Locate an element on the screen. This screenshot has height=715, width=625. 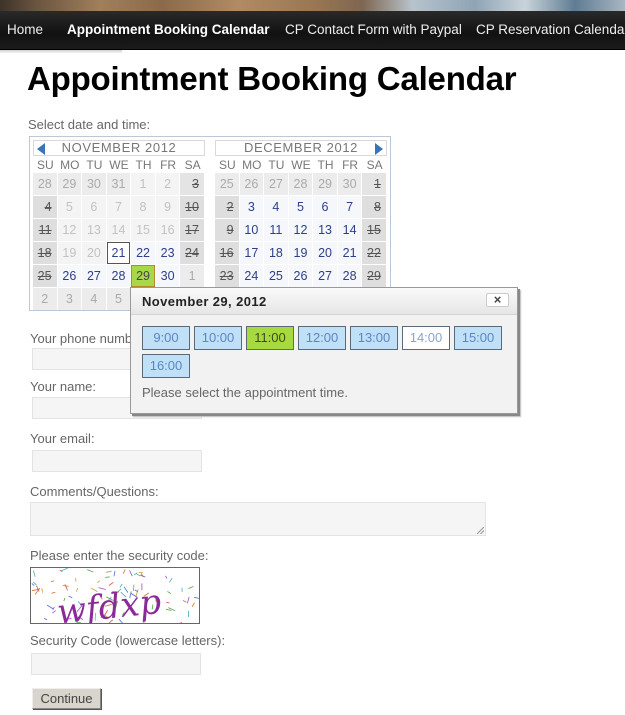
month-header: NOVEMBER 2012 is located at coordinates (119, 148).